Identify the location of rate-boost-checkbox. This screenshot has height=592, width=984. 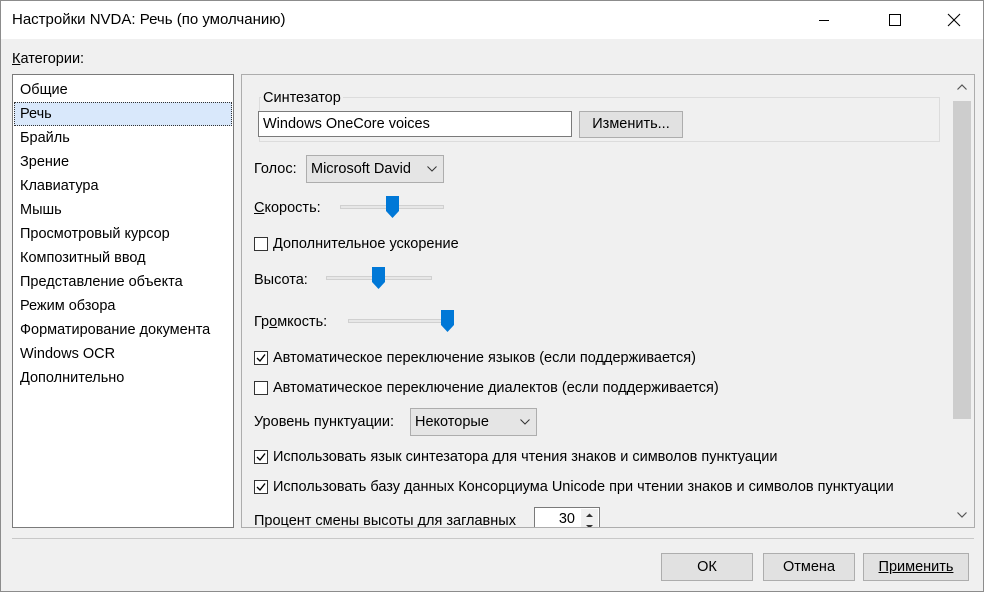
(261, 244).